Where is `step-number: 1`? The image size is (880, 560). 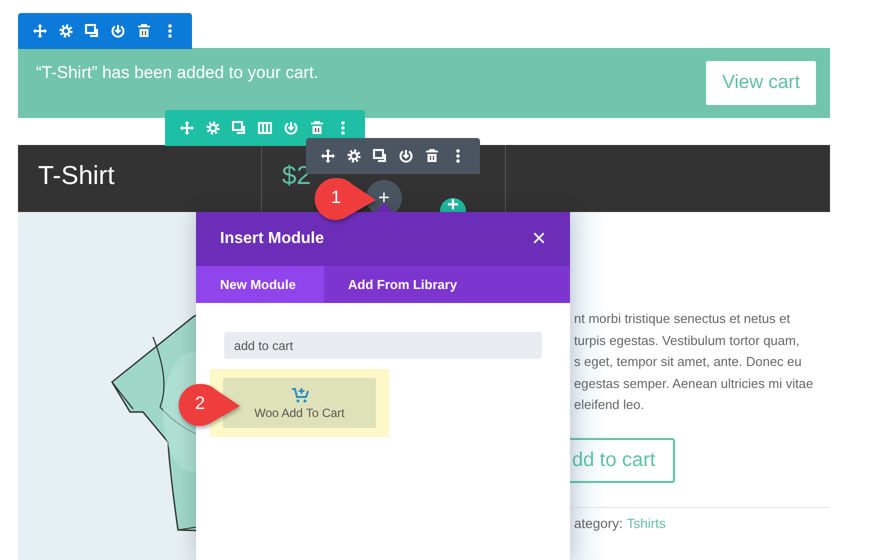
step-number: 1 is located at coordinates (336, 197).